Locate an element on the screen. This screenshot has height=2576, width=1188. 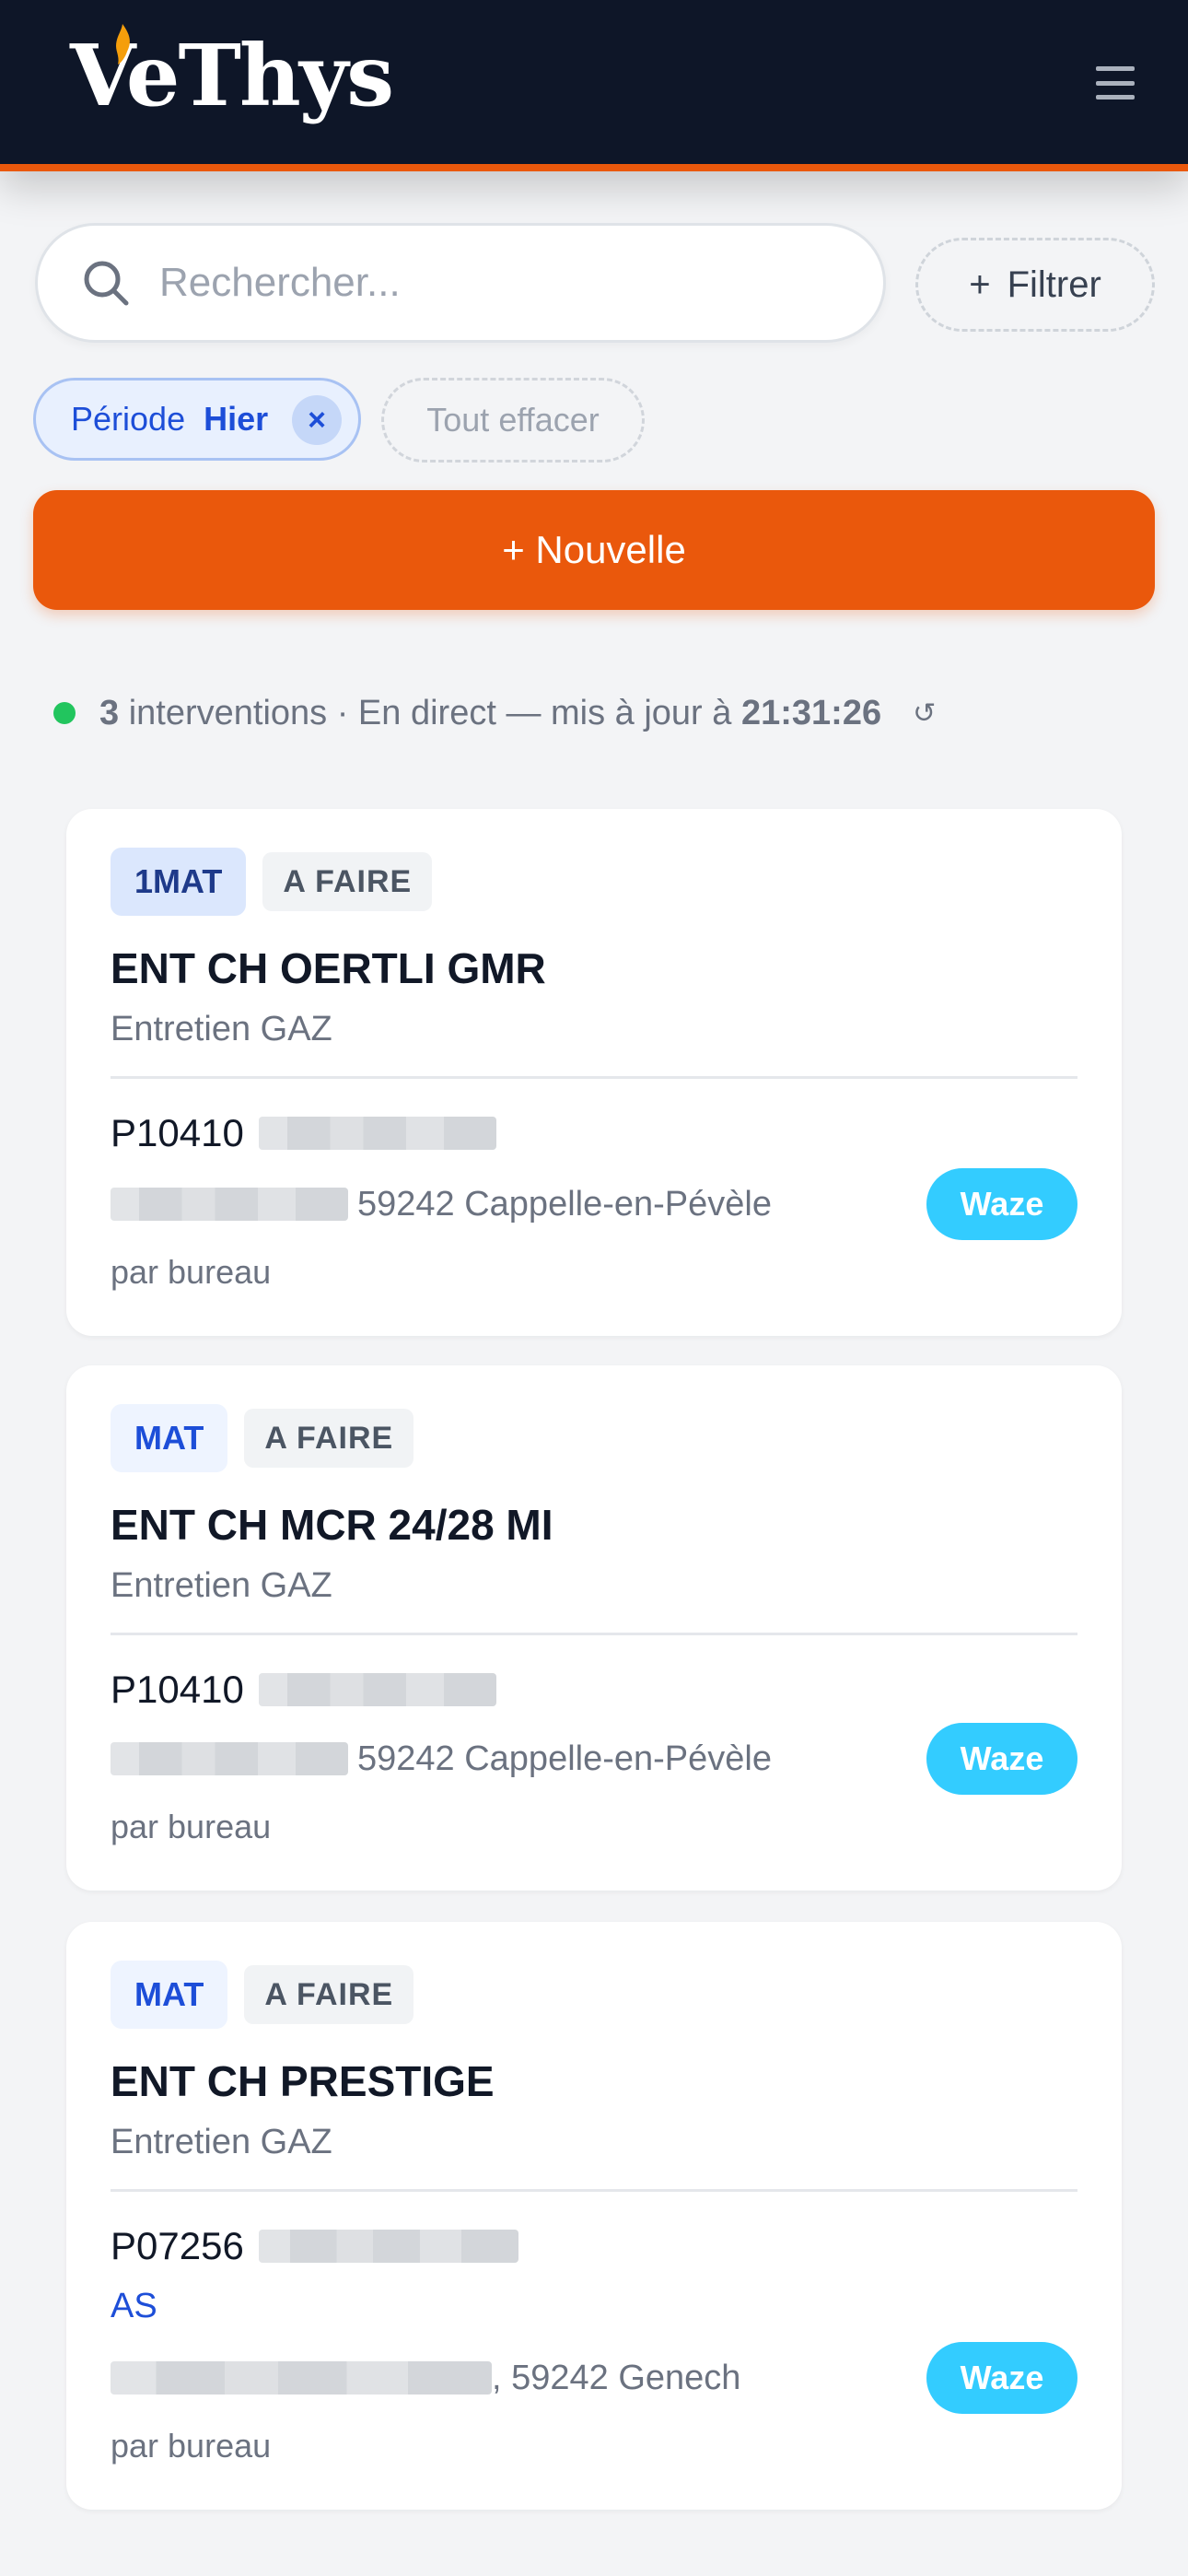
chip-key: Période is located at coordinates (128, 419).